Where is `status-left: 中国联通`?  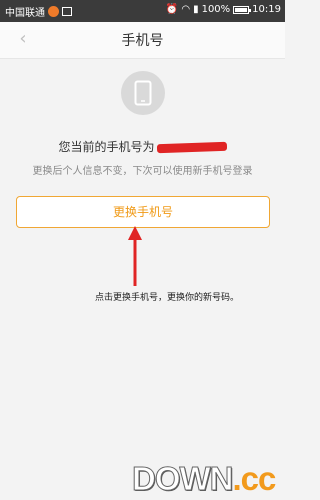
status-left: 中国联通 is located at coordinates (38, 11).